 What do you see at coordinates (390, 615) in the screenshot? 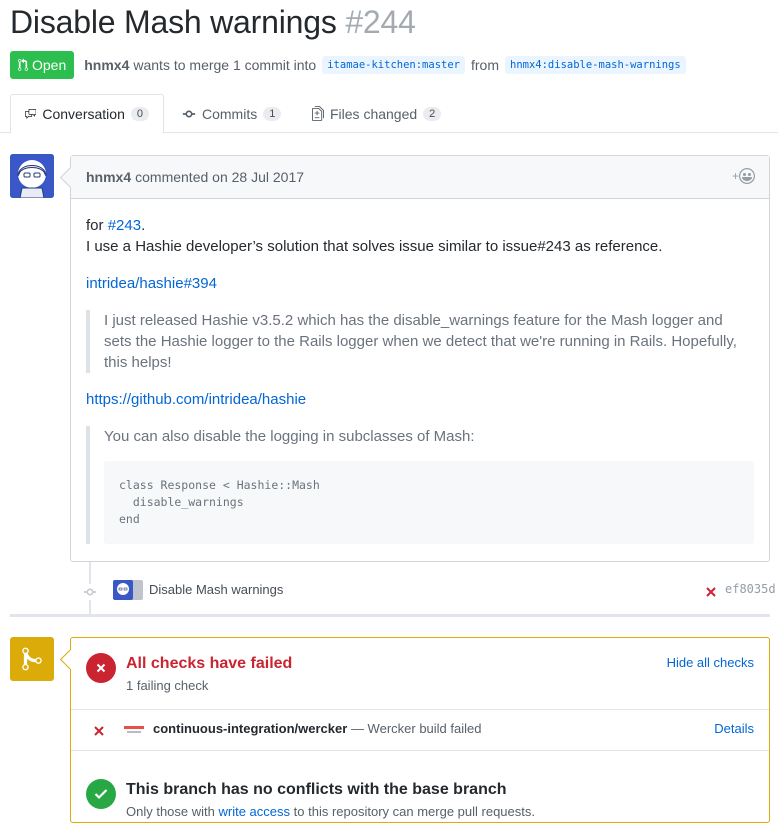
I see `timeline-end-divider` at bounding box center [390, 615].